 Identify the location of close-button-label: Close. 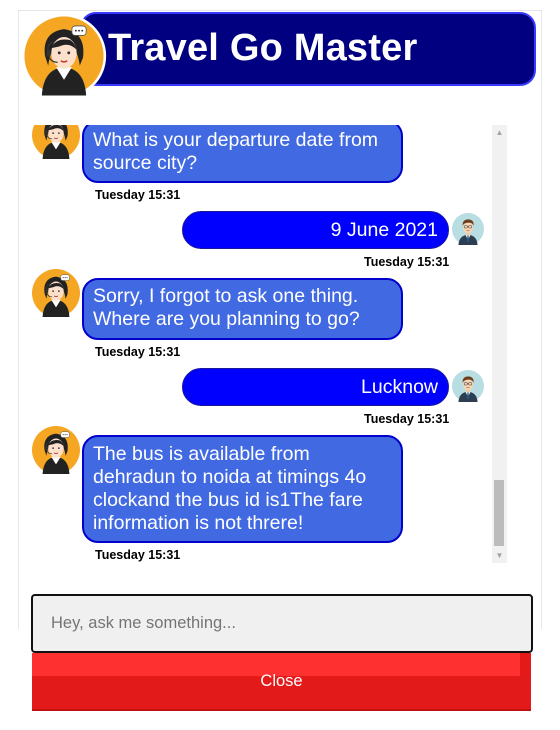
(281, 681).